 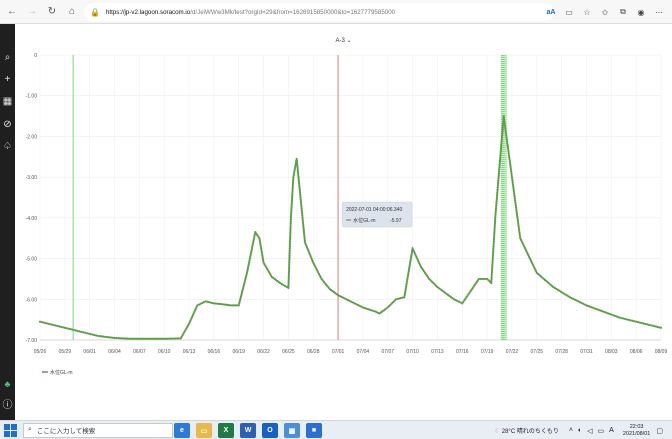 I want to click on refresh-icon: ↻, so click(x=52, y=12).